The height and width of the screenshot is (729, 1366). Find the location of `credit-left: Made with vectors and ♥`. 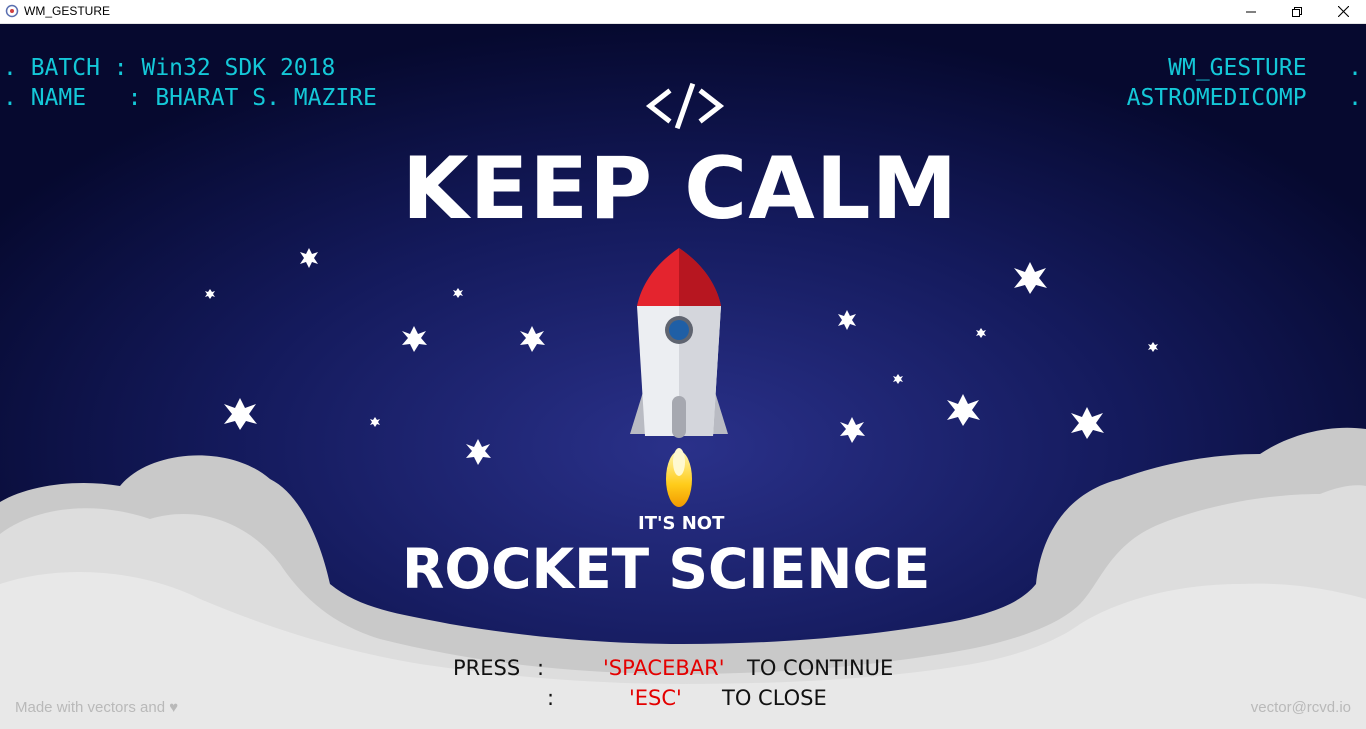

credit-left: Made with vectors and ♥ is located at coordinates (97, 707).